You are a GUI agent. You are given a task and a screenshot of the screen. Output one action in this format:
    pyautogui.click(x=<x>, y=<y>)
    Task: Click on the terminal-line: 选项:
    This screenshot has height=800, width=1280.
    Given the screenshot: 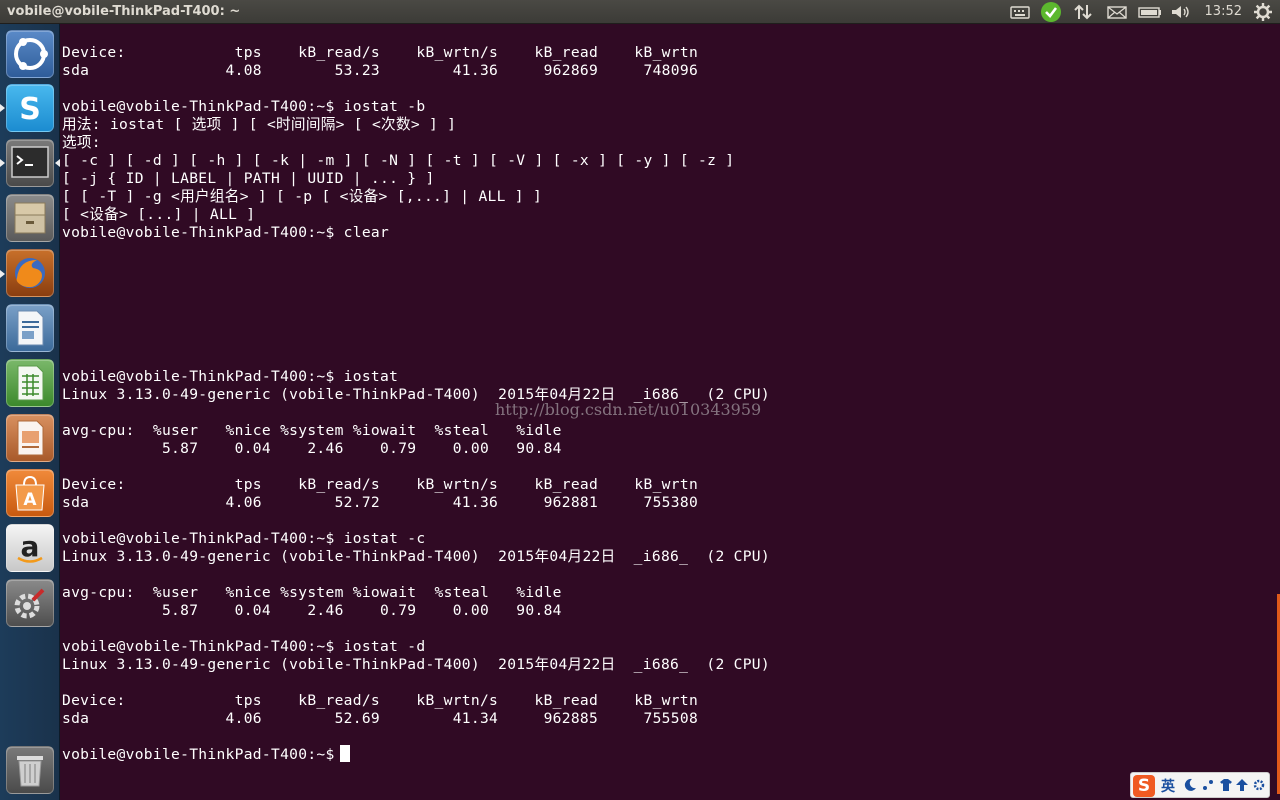 What is the action you would take?
    pyautogui.click(x=81, y=142)
    